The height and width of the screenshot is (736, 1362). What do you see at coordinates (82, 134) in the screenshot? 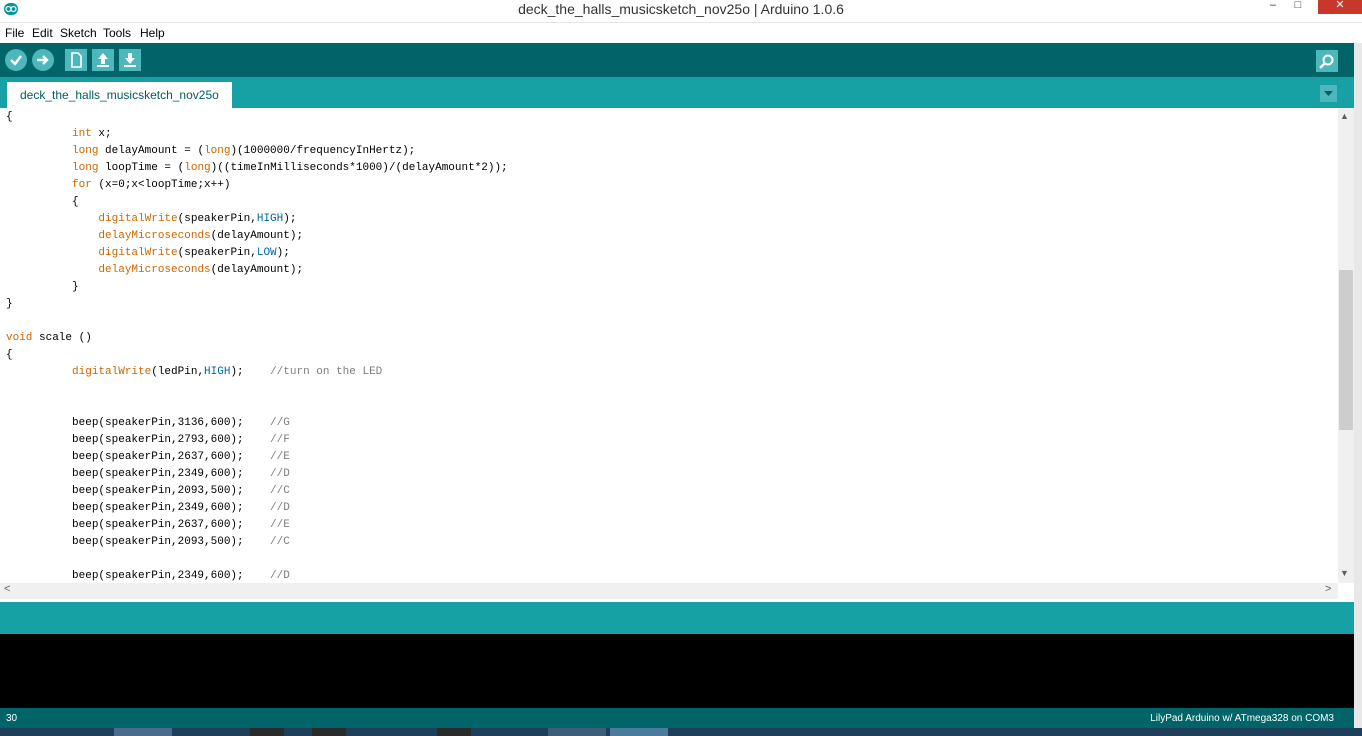
I see `code-token: int` at bounding box center [82, 134].